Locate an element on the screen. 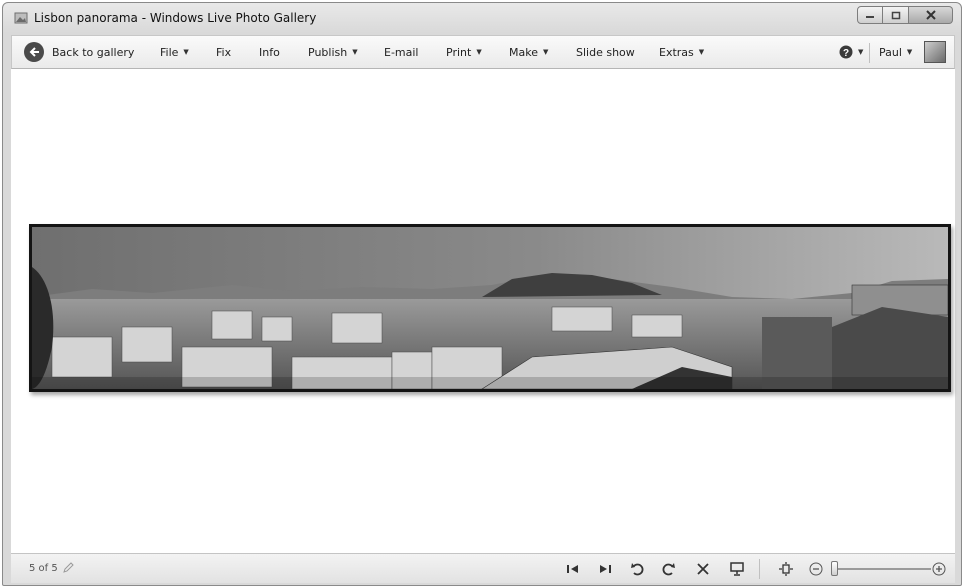 This screenshot has height=588, width=964. maximize-icon is located at coordinates (895, 15).